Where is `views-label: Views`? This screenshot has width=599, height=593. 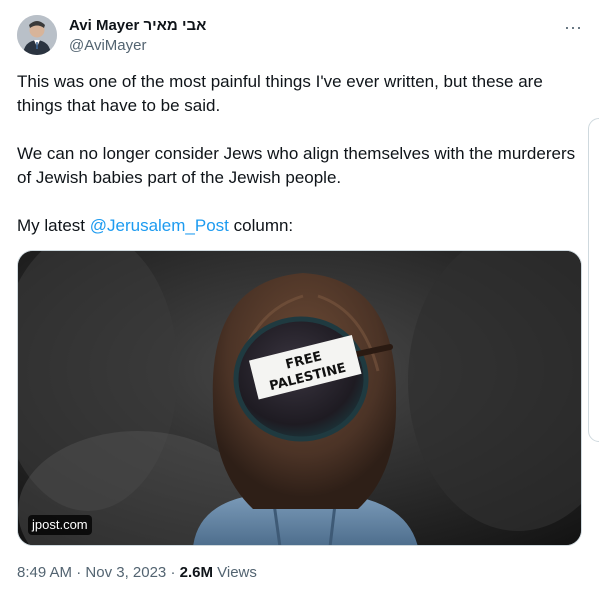 views-label: Views is located at coordinates (234, 572).